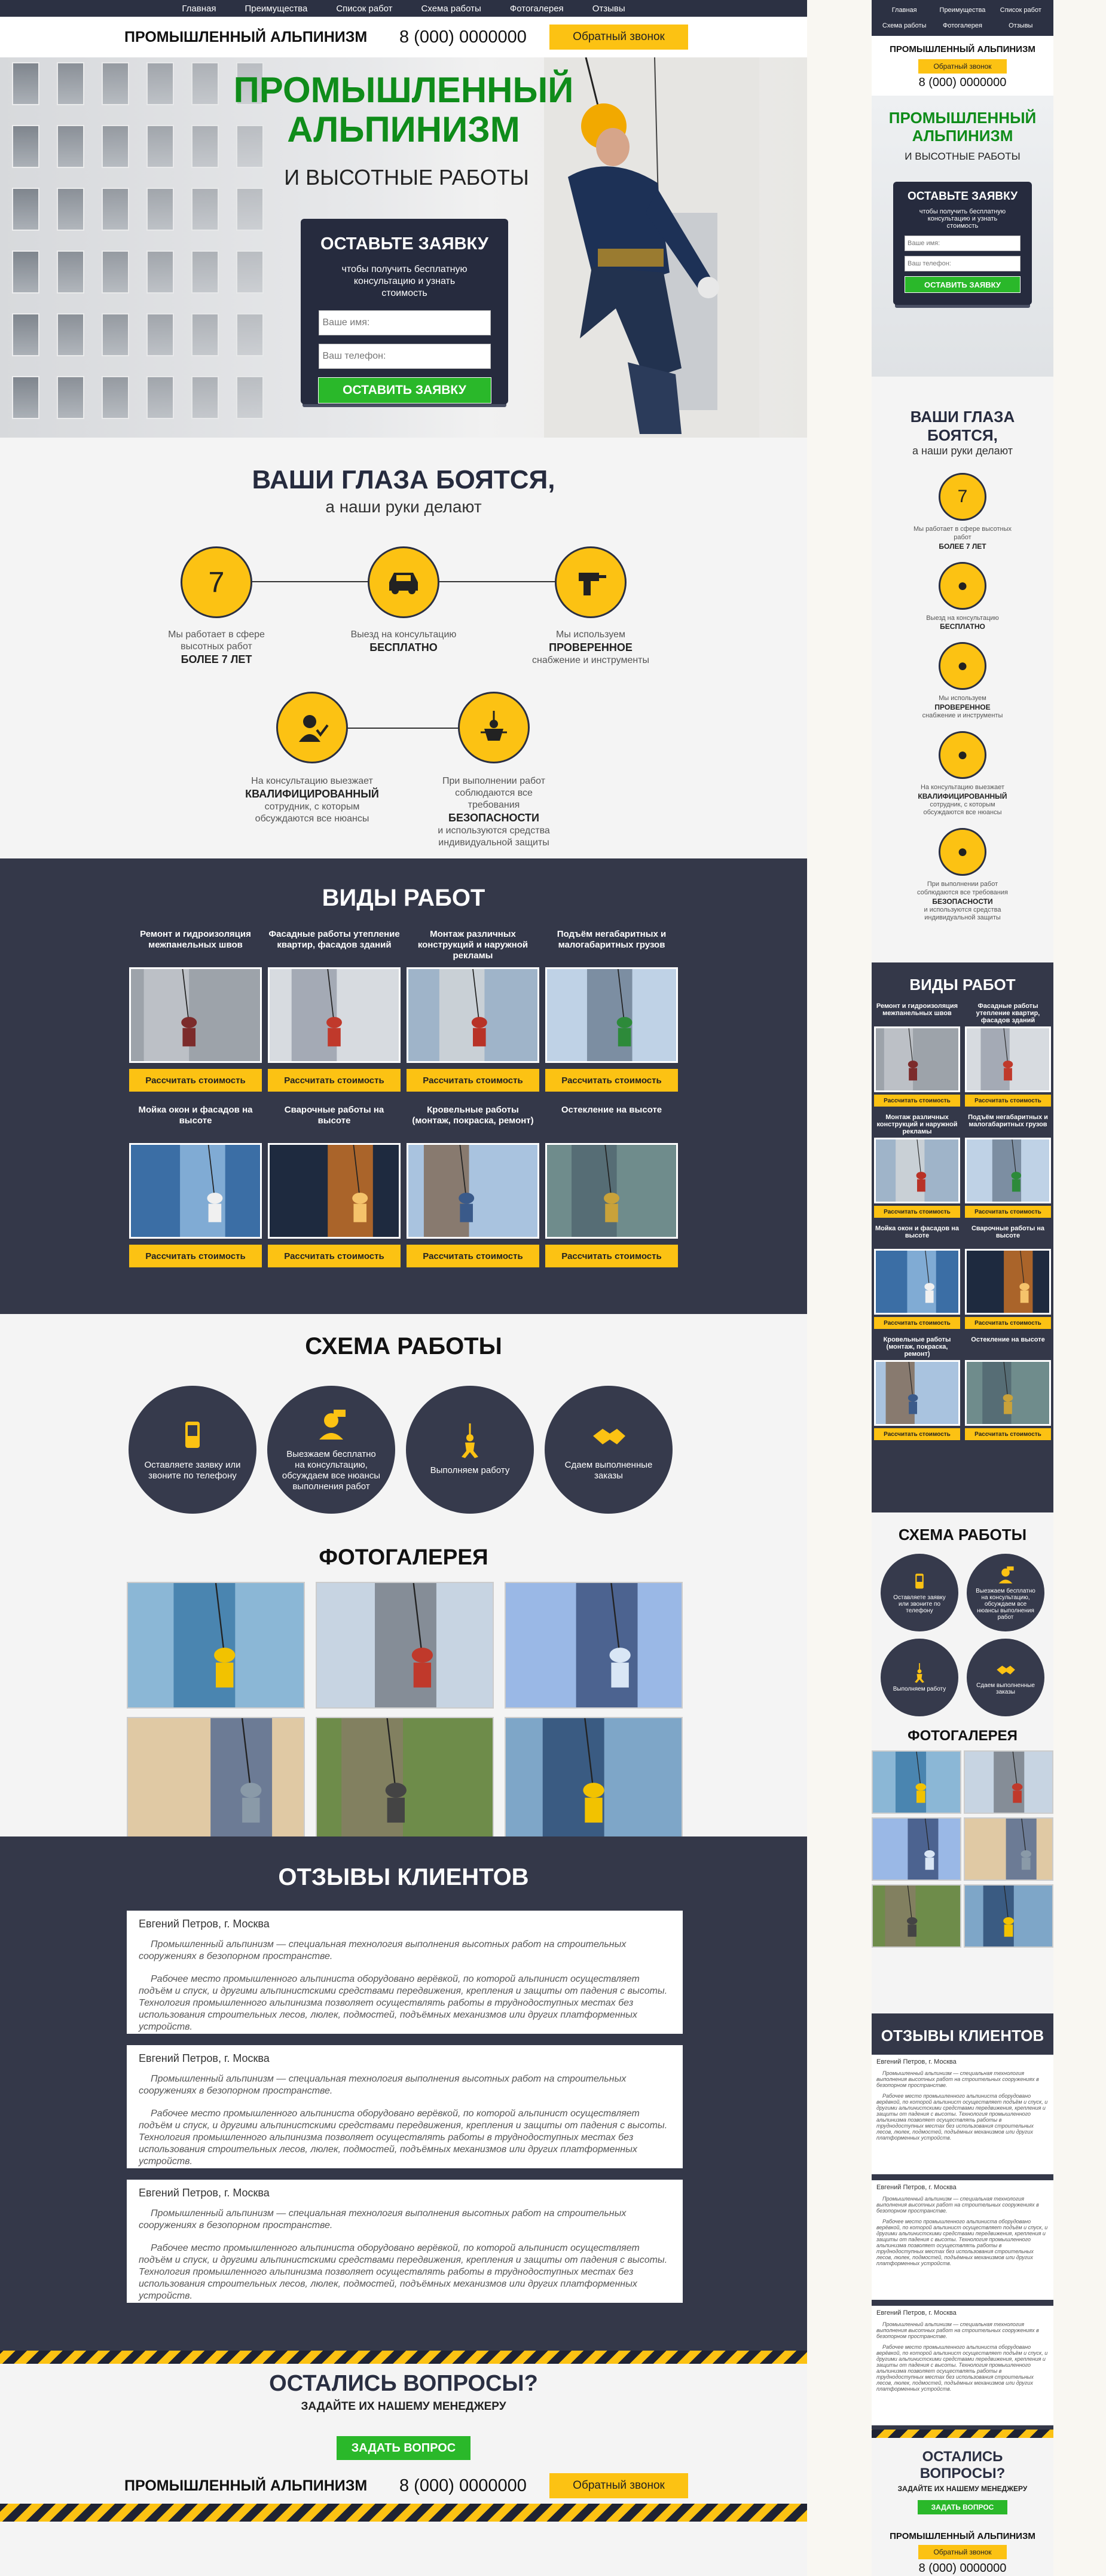 Image resolution: width=1106 pixels, height=2576 pixels. Describe the element at coordinates (1008, 1393) in the screenshot. I see `glazing-photo` at that location.